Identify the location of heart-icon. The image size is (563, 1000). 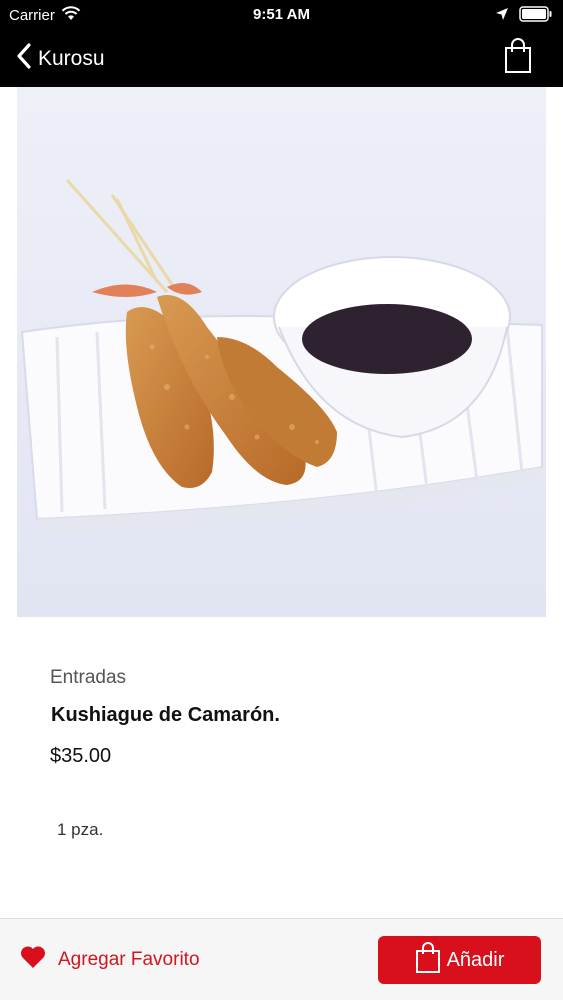
(33, 959).